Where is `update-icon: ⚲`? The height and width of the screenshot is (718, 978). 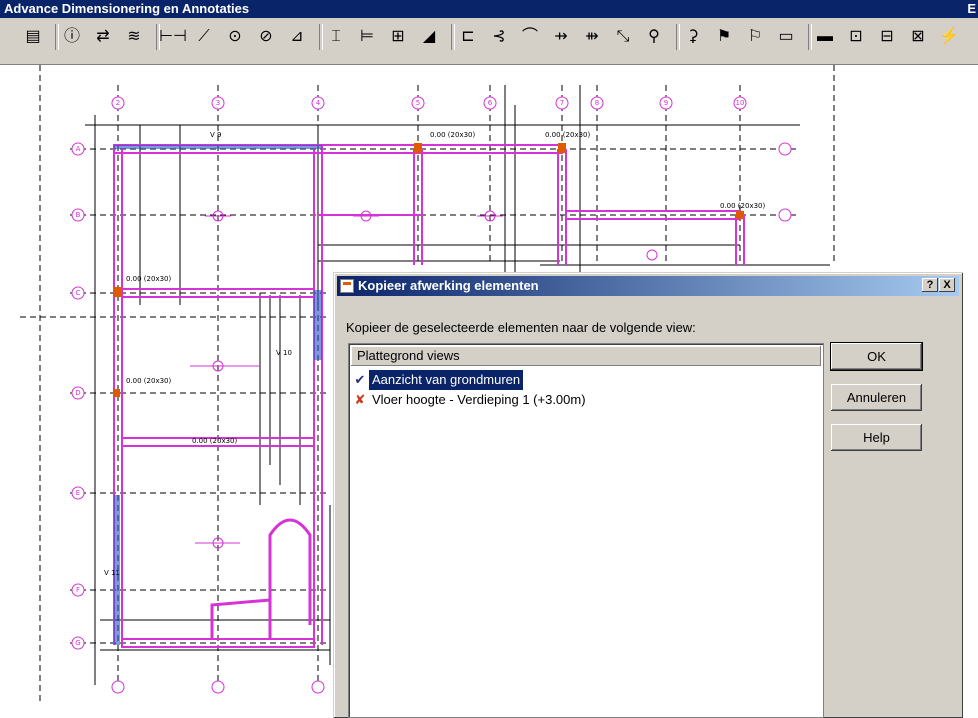 update-icon: ⚲ is located at coordinates (654, 37).